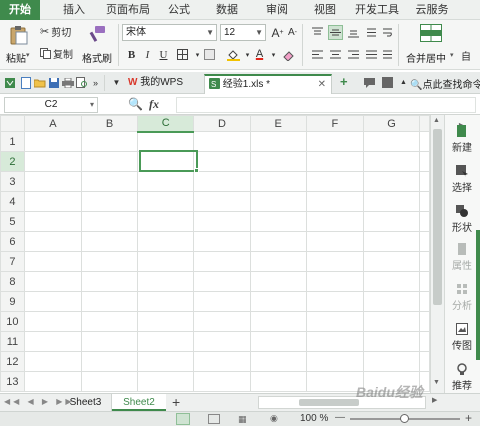 The image size is (480, 426). Describe the element at coordinates (292, 32) in the screenshot. I see `decrease-font-icon: A-` at that location.